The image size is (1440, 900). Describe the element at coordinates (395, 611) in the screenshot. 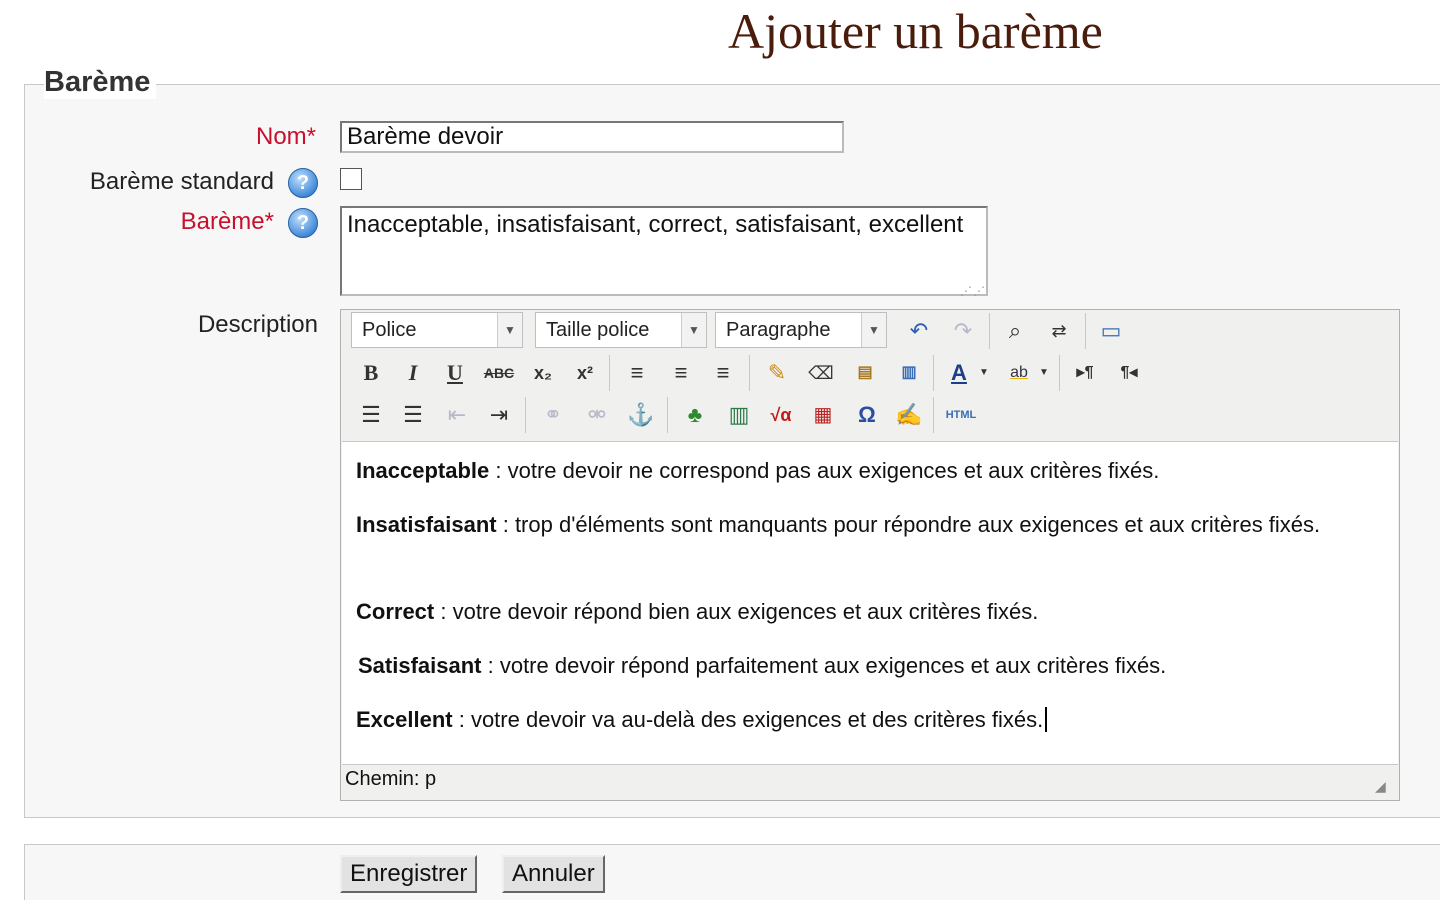

I see `content-term: Correct` at that location.